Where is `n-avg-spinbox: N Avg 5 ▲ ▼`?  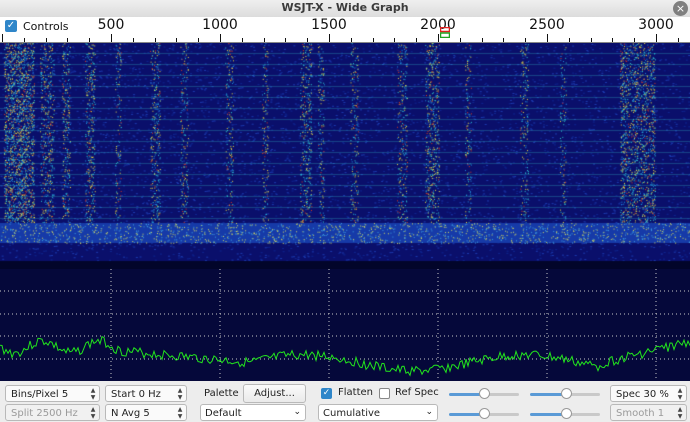 n-avg-spinbox: N Avg 5 ▲ ▼ is located at coordinates (146, 412).